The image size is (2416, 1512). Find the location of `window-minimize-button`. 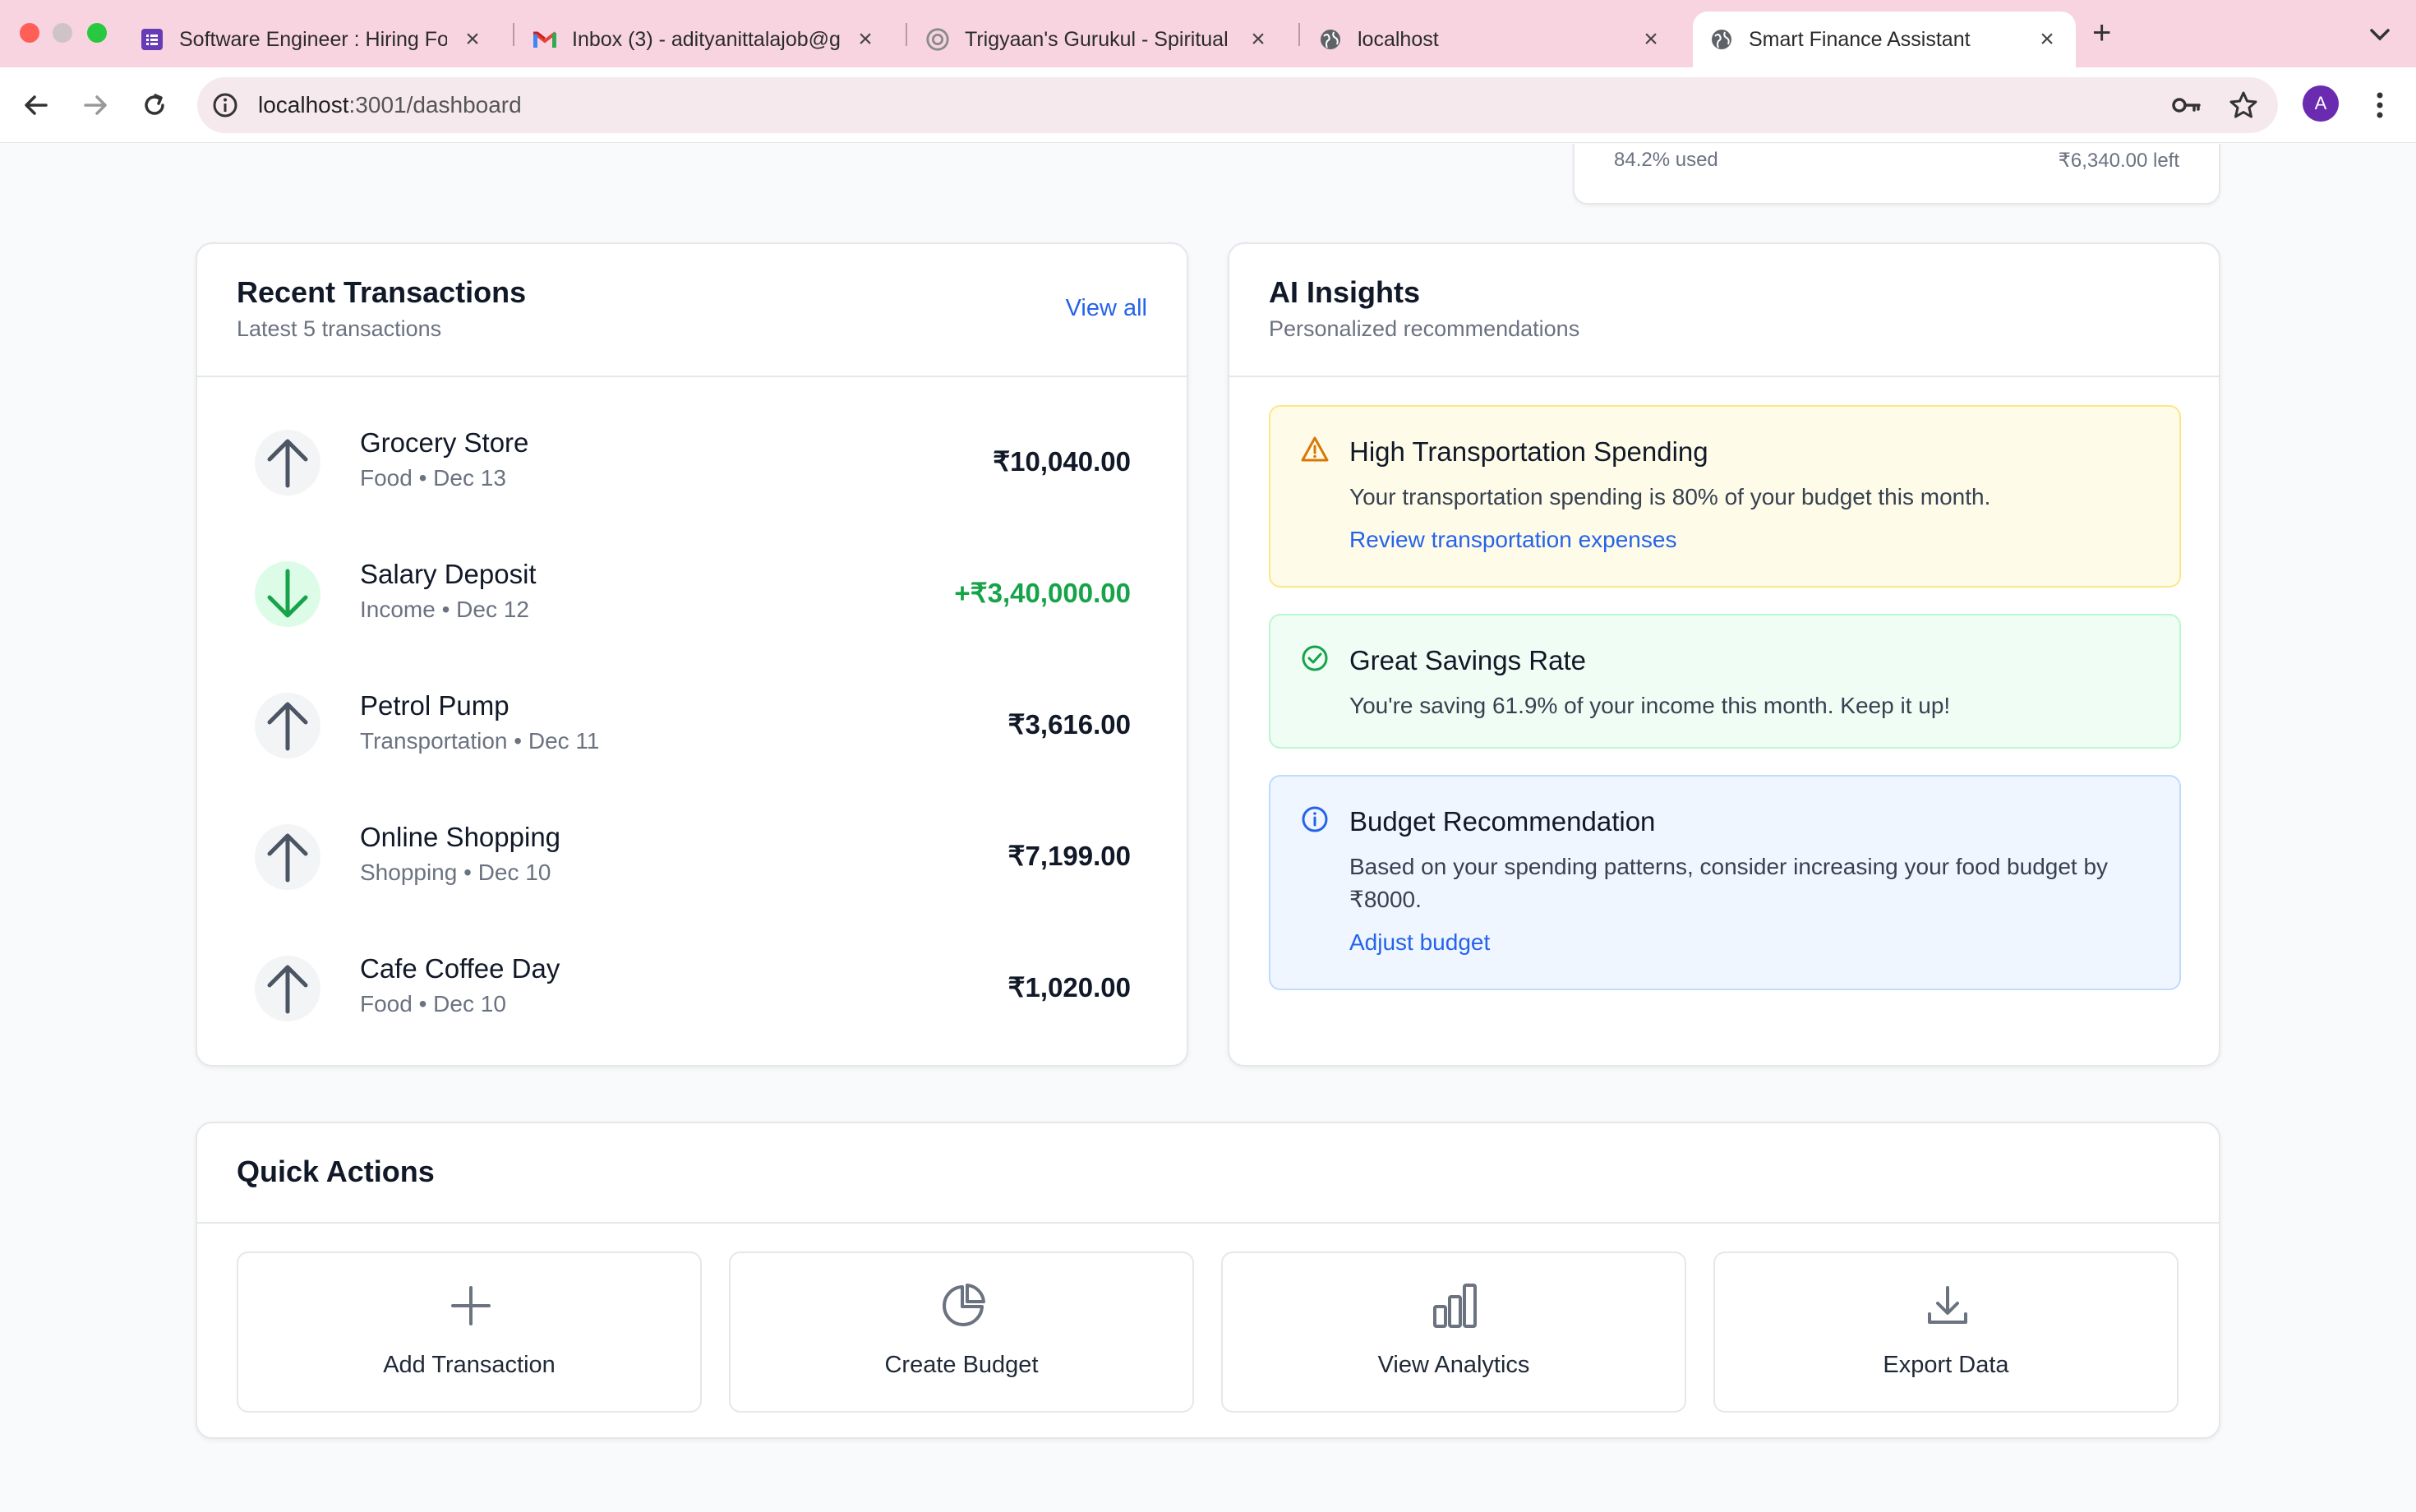

window-minimize-button is located at coordinates (63, 33).